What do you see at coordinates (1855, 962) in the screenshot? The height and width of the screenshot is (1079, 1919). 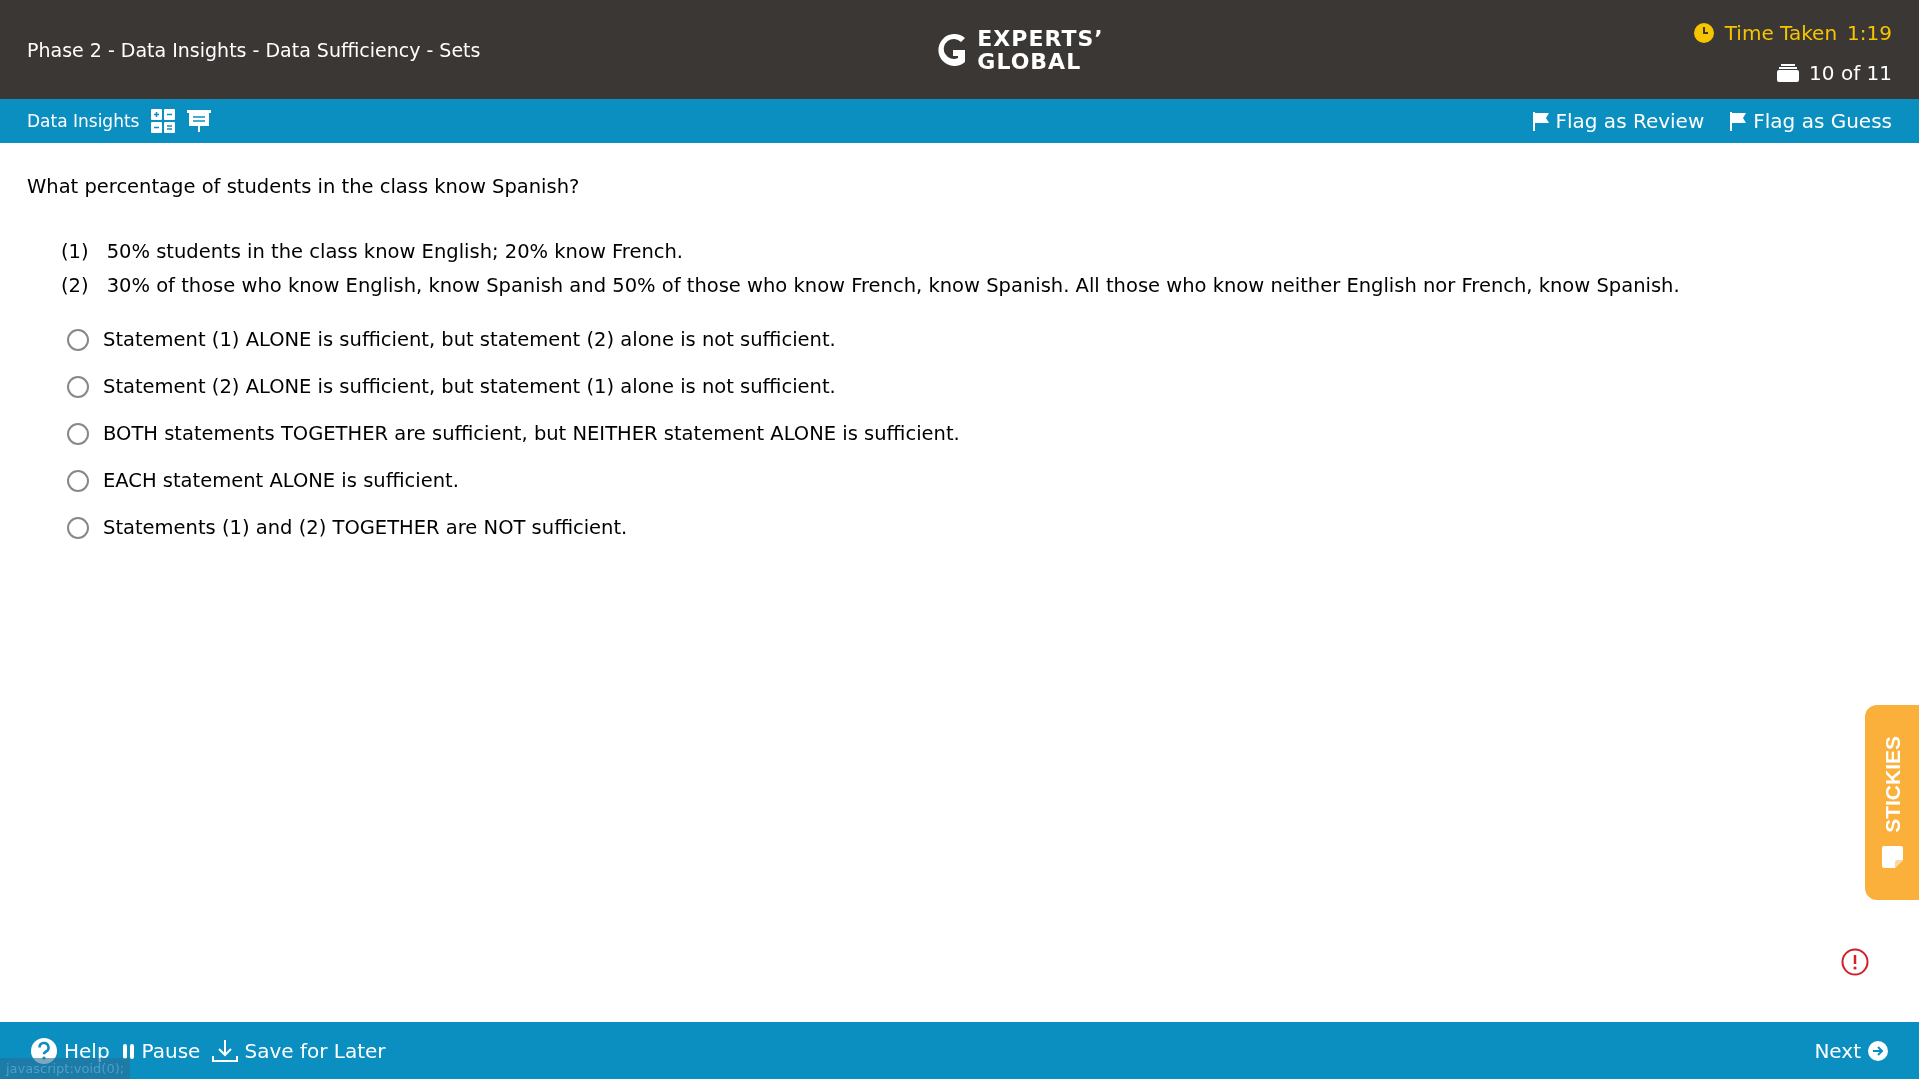 I see `alert-icon` at bounding box center [1855, 962].